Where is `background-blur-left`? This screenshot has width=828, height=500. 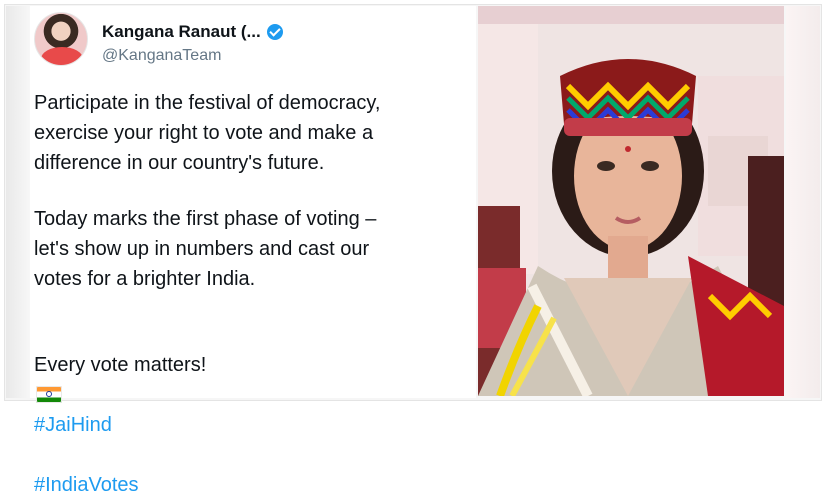
background-blur-left is located at coordinates (18, 202).